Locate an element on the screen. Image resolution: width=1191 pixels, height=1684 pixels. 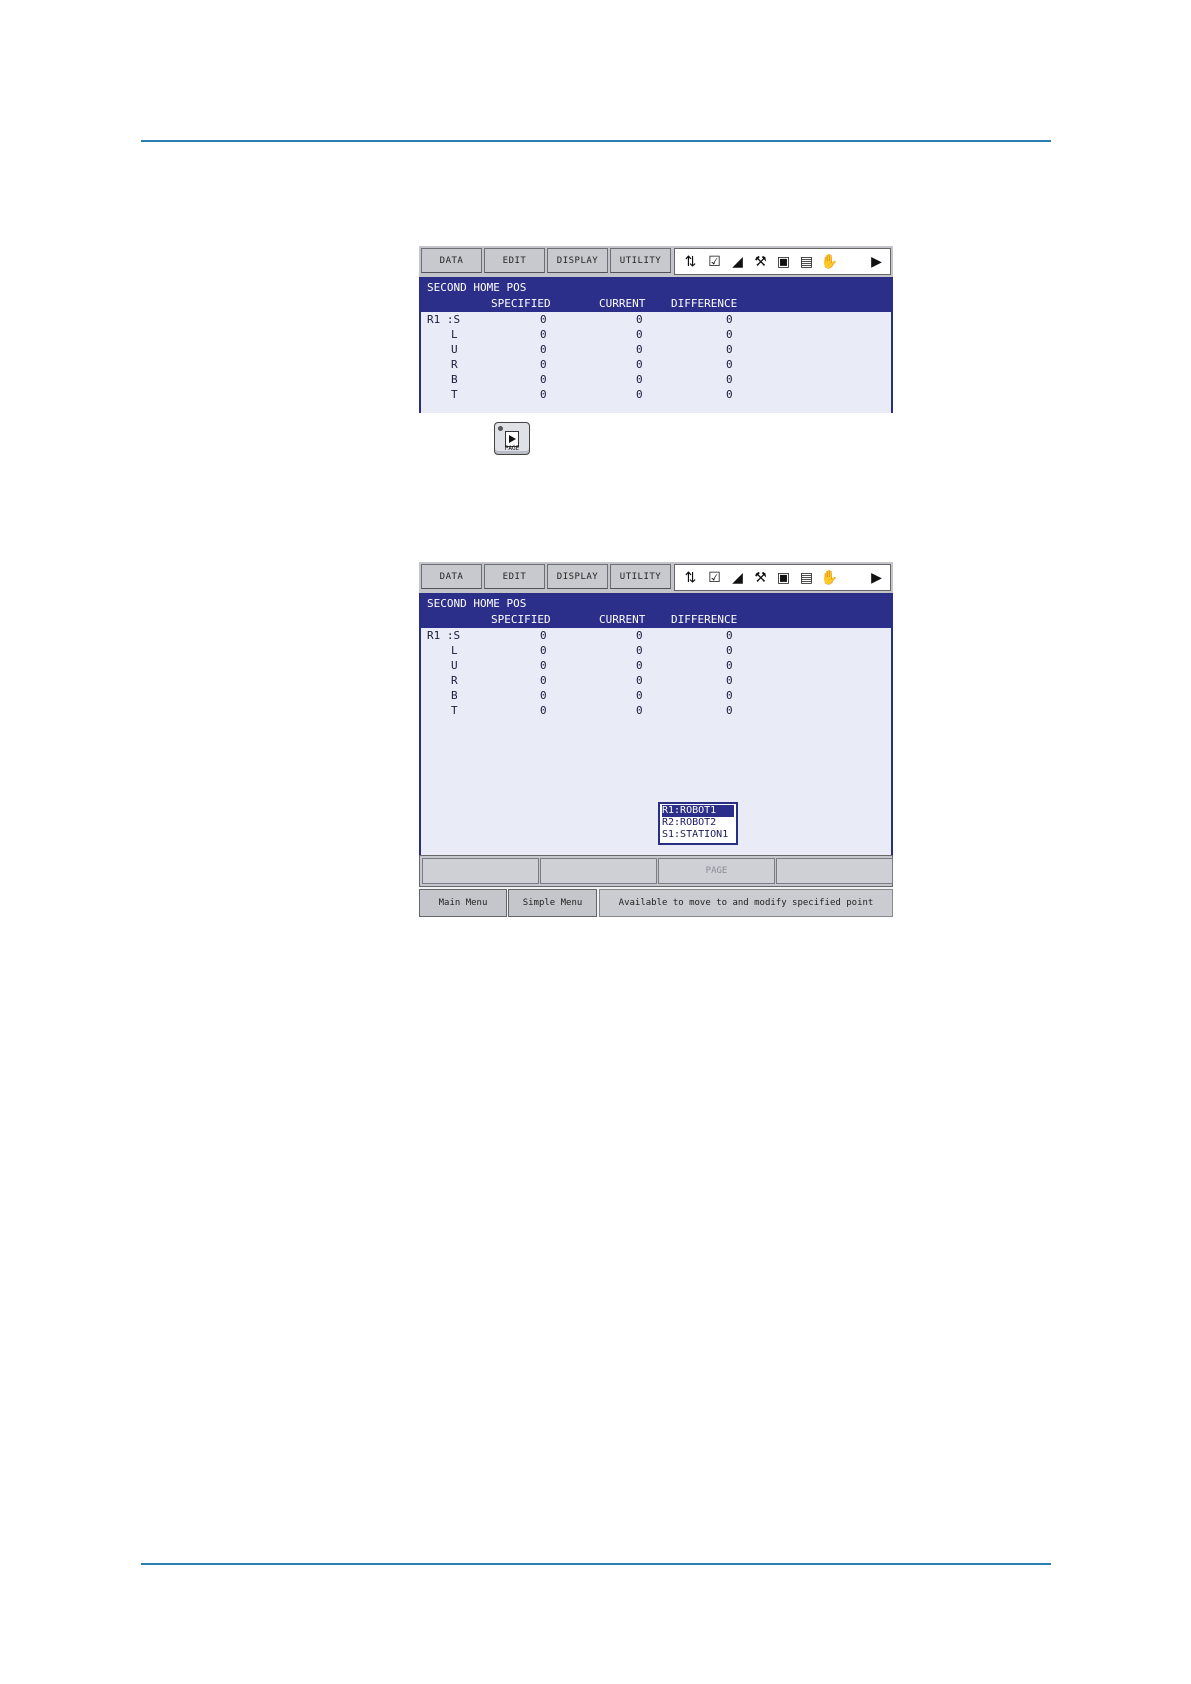
edit-mode-icon: ☑ is located at coordinates (714, 261).